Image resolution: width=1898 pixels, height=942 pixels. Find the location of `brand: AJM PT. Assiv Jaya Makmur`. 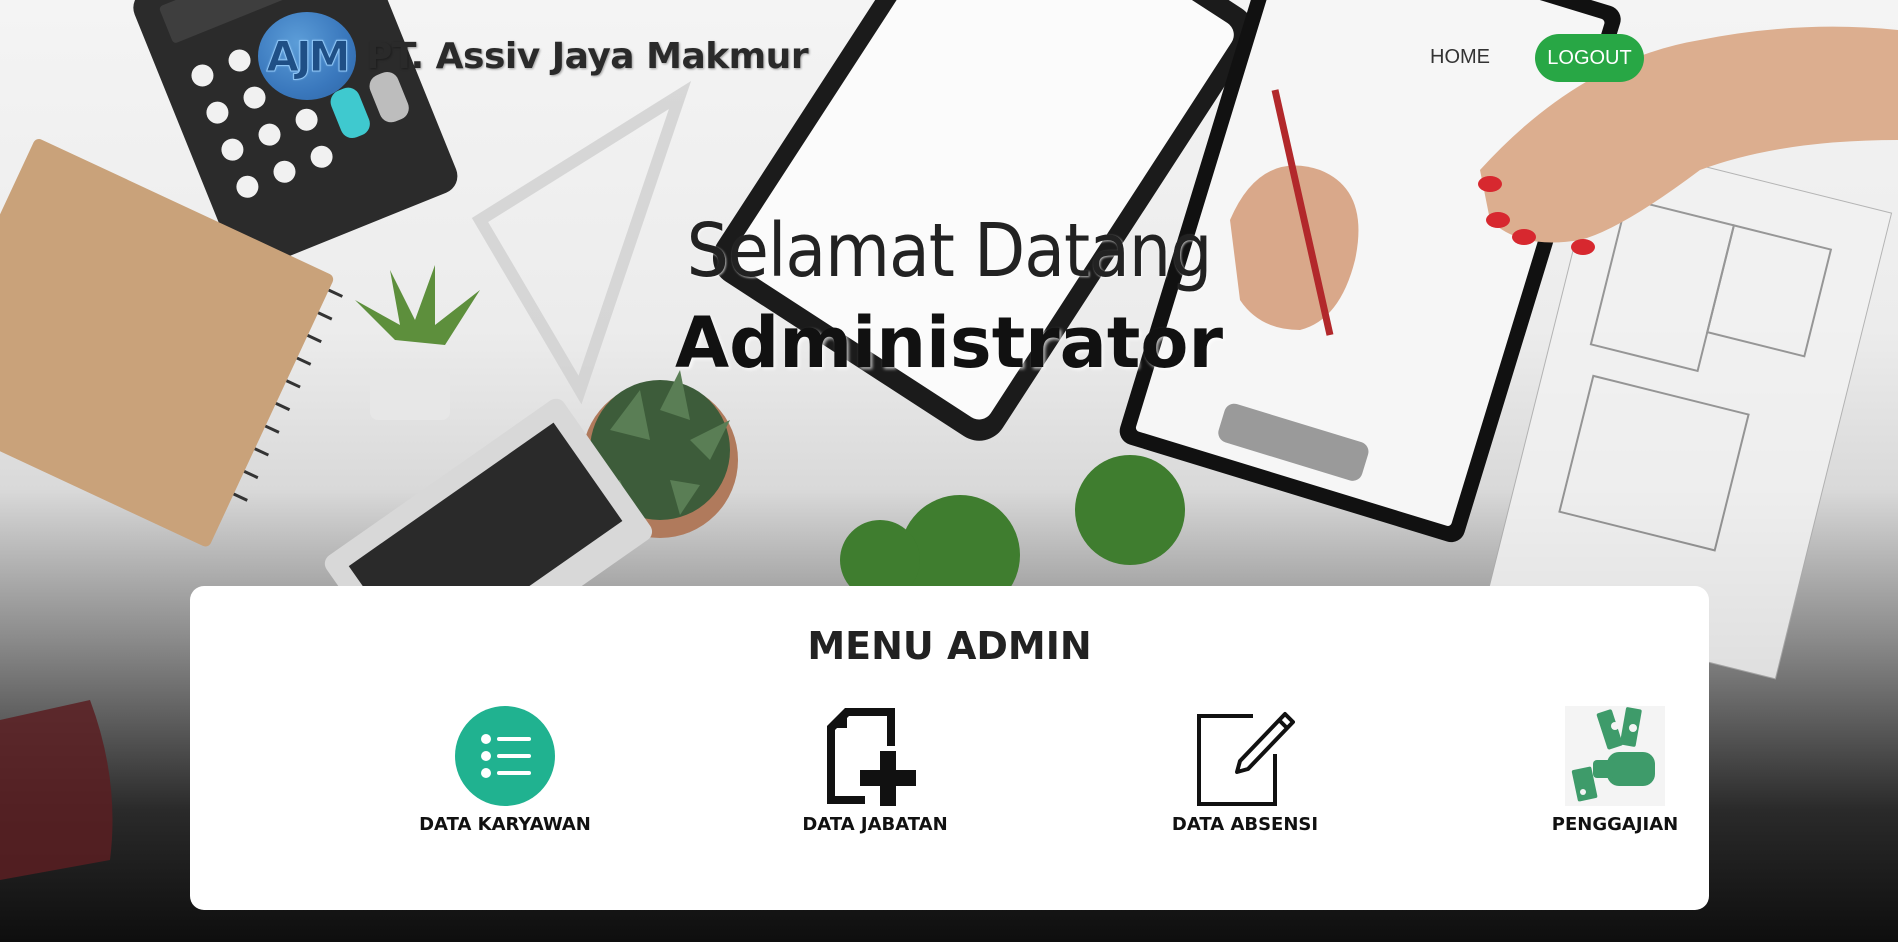

brand: AJM PT. Assiv Jaya Makmur is located at coordinates (533, 56).